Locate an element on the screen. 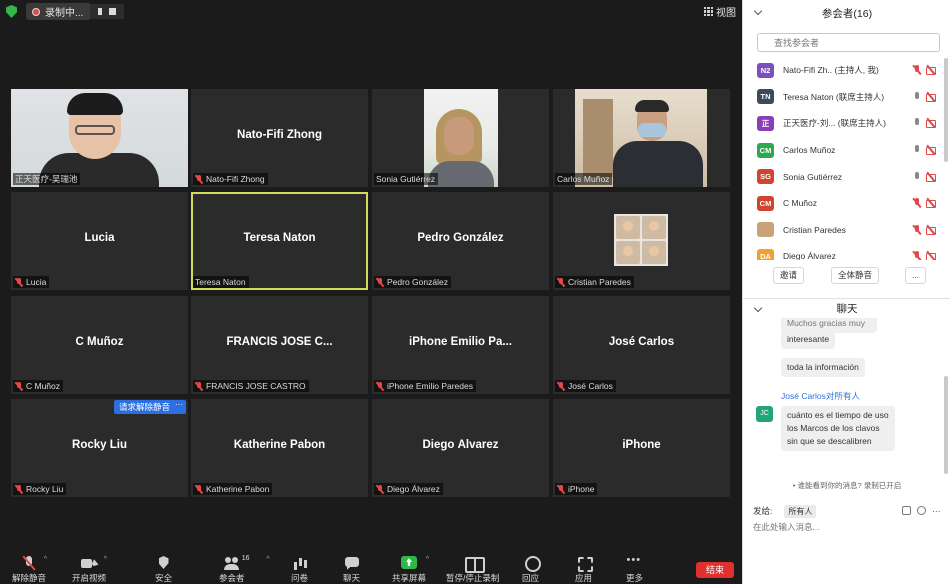 This screenshot has height=584, width=950. tile-more-button: ··· is located at coordinates (179, 407).